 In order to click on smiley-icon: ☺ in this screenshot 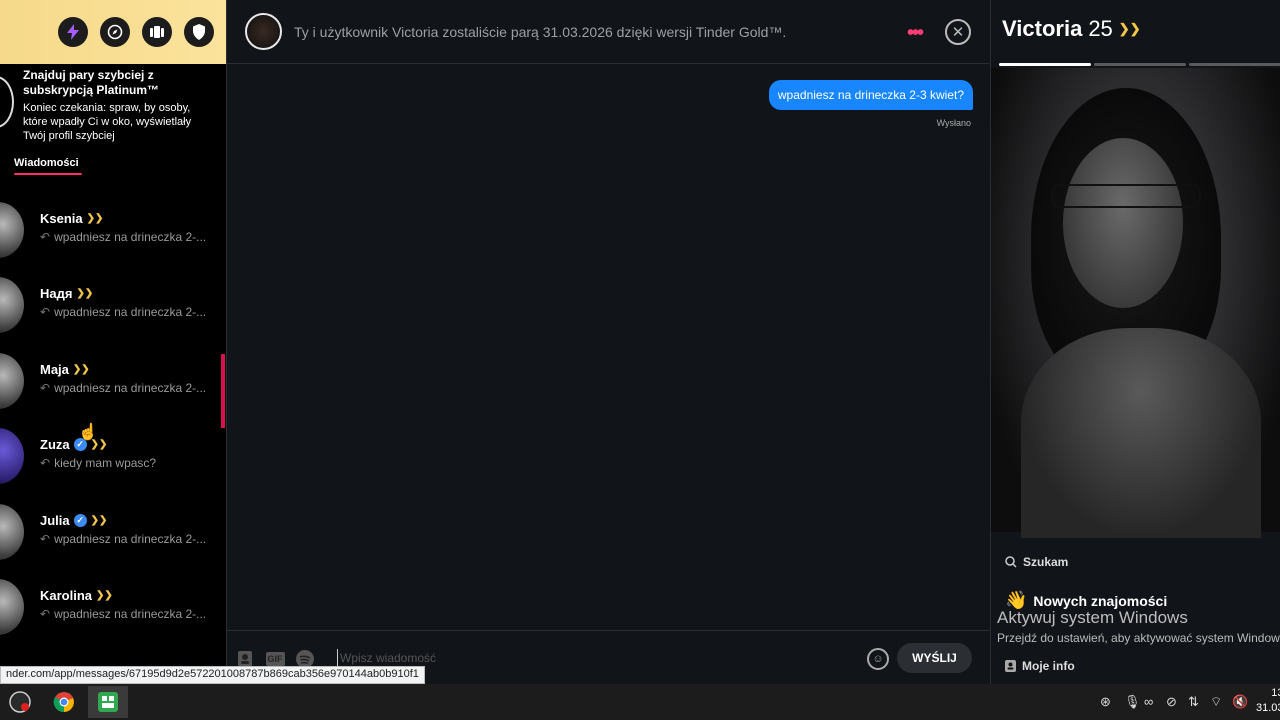, I will do `click(878, 659)`.